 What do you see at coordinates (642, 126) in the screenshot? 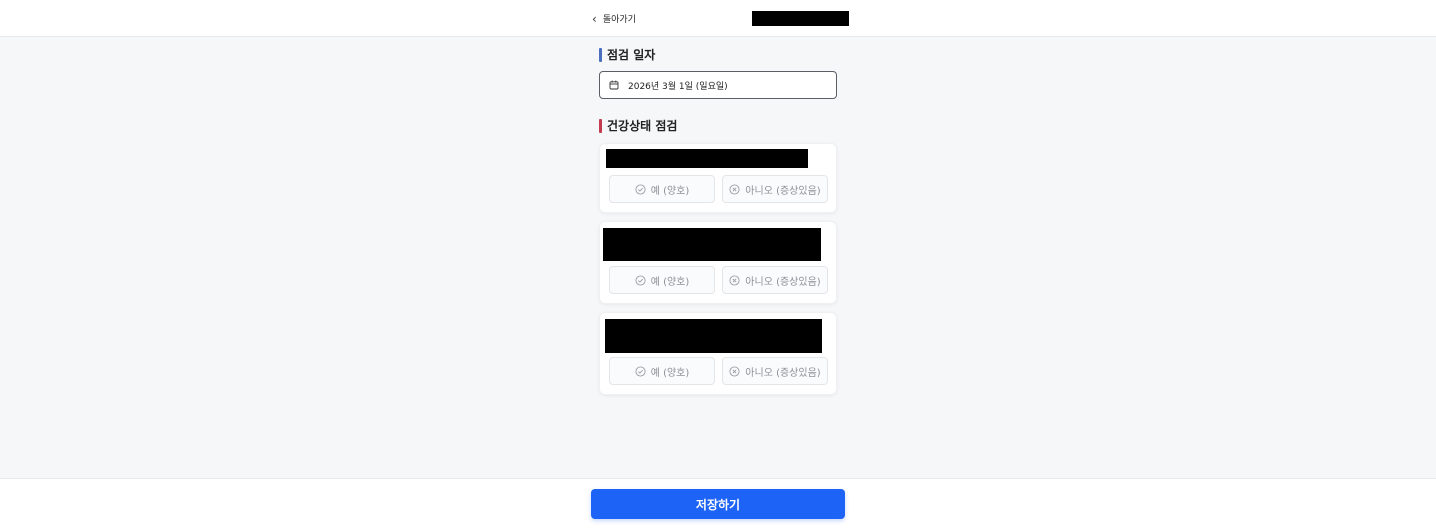
I see `health-section-title-text: 건강상태 점검` at bounding box center [642, 126].